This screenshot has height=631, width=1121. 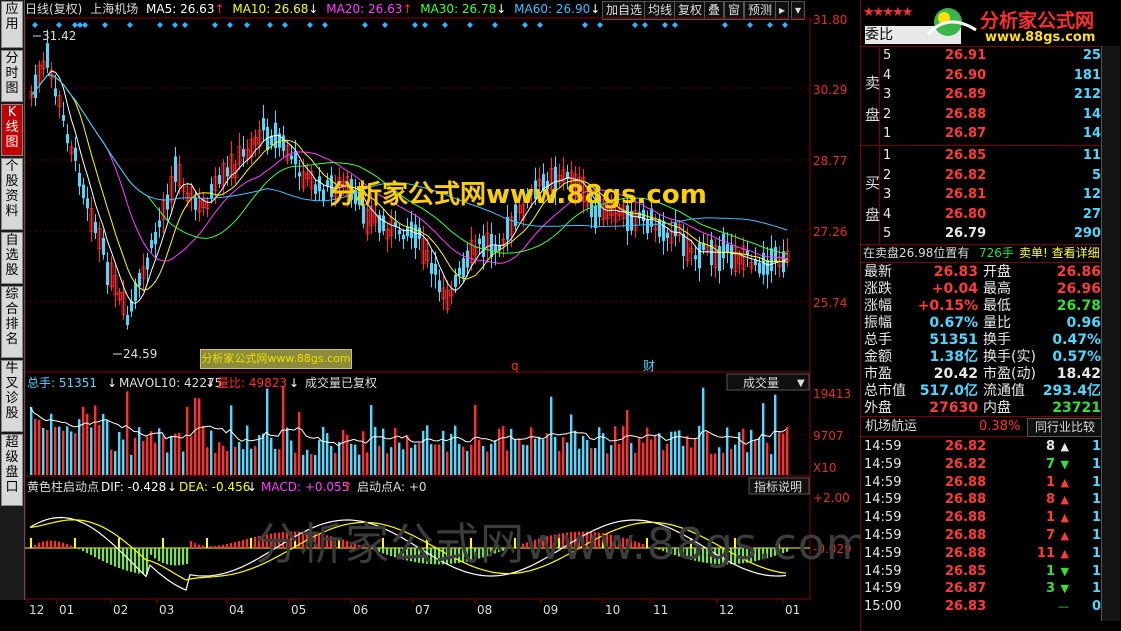 What do you see at coordinates (982, 76) in the screenshot?
I see `sell-level-row: 4 26.90 181` at bounding box center [982, 76].